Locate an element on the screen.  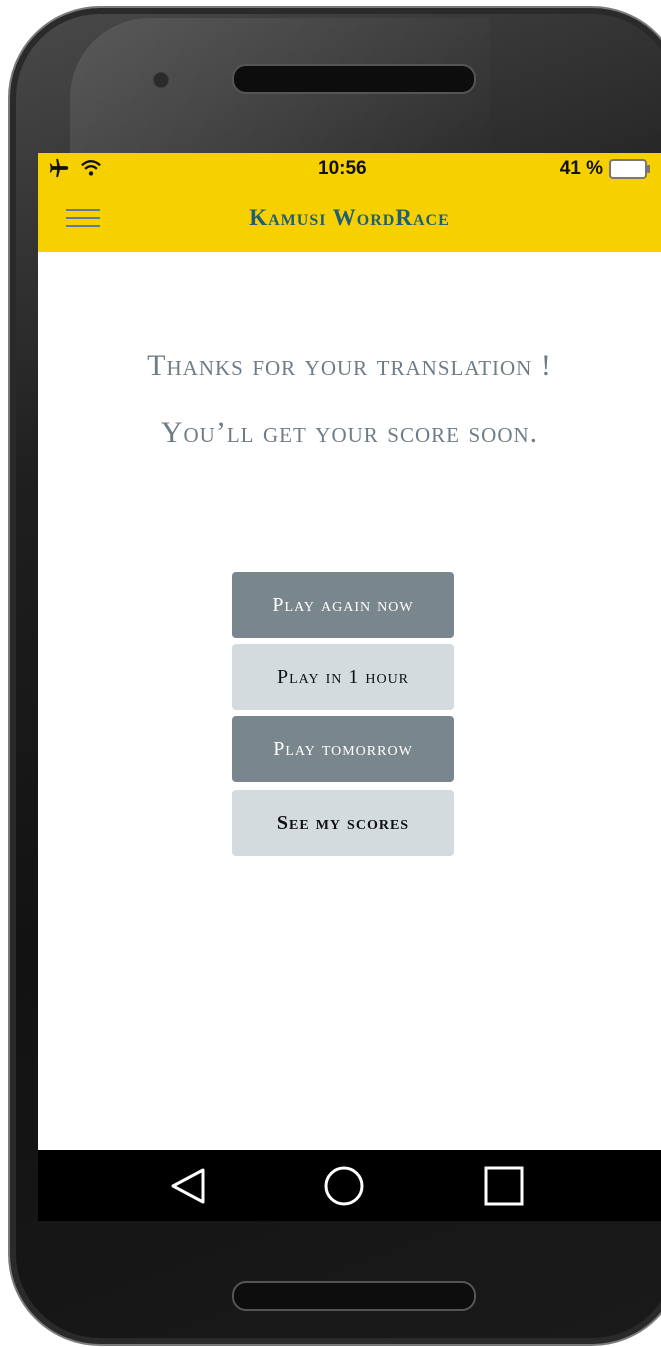
app-title: Kamusi WordRace is located at coordinates (349, 217).